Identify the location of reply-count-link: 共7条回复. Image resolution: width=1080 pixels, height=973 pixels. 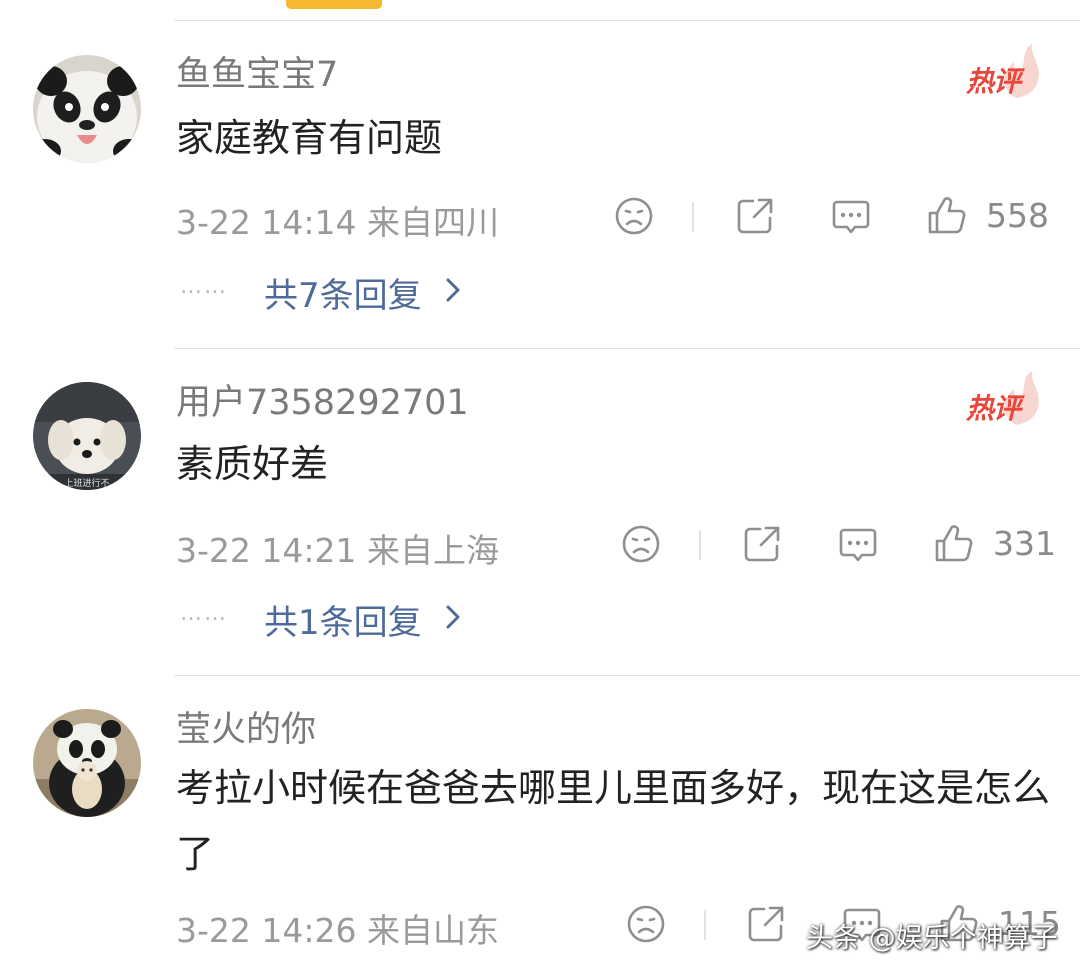
(343, 292).